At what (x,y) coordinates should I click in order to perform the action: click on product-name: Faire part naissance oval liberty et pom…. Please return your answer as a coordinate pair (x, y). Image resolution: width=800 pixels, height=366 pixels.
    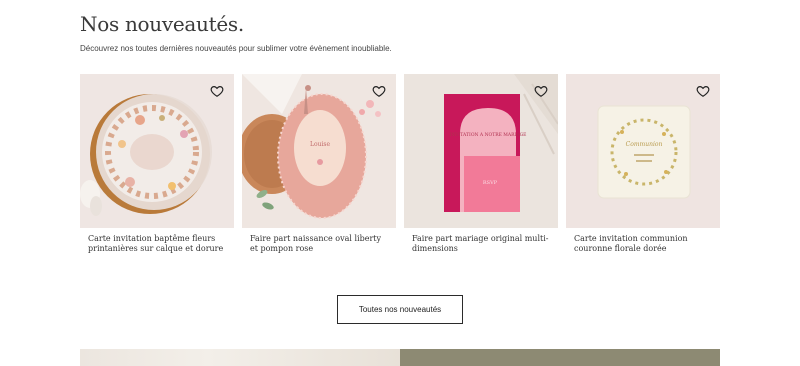
    Looking at the image, I should click on (319, 244).